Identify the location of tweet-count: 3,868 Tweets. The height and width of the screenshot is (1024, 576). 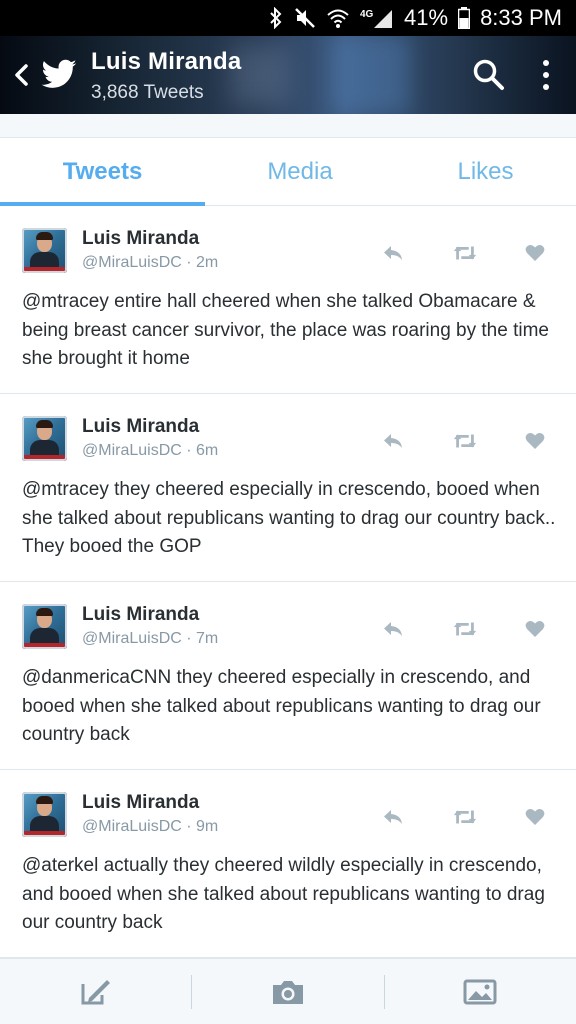
(147, 92).